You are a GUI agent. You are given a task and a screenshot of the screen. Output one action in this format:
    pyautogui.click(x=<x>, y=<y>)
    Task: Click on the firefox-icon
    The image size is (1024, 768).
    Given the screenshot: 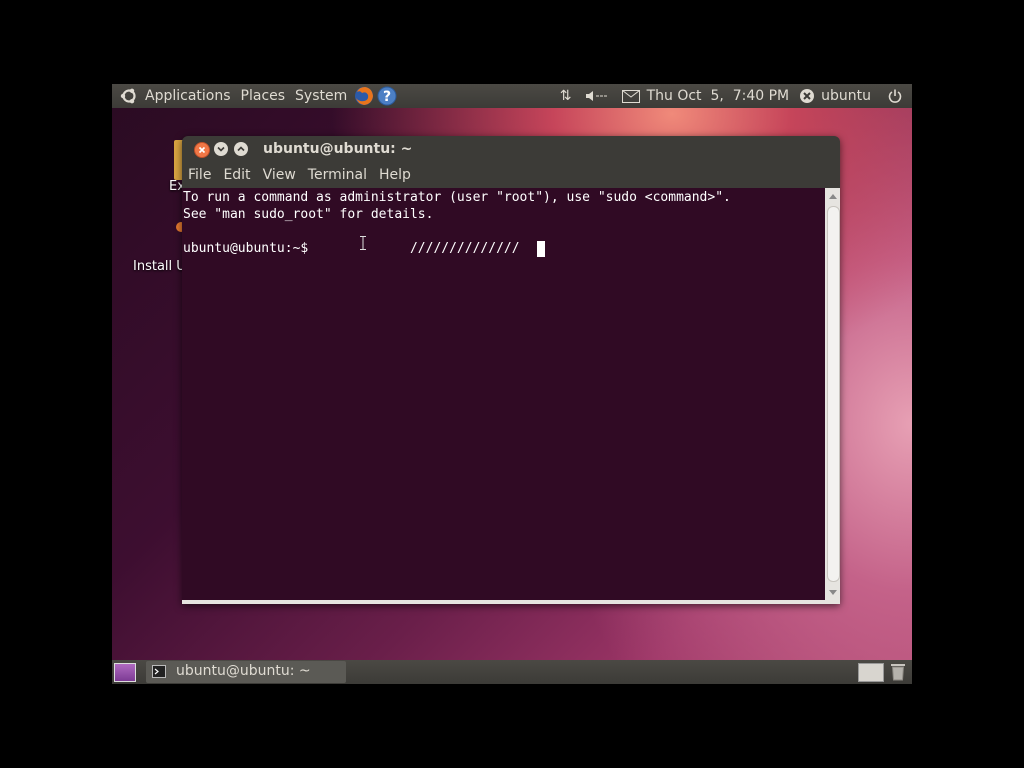 What is the action you would take?
    pyautogui.click(x=364, y=96)
    